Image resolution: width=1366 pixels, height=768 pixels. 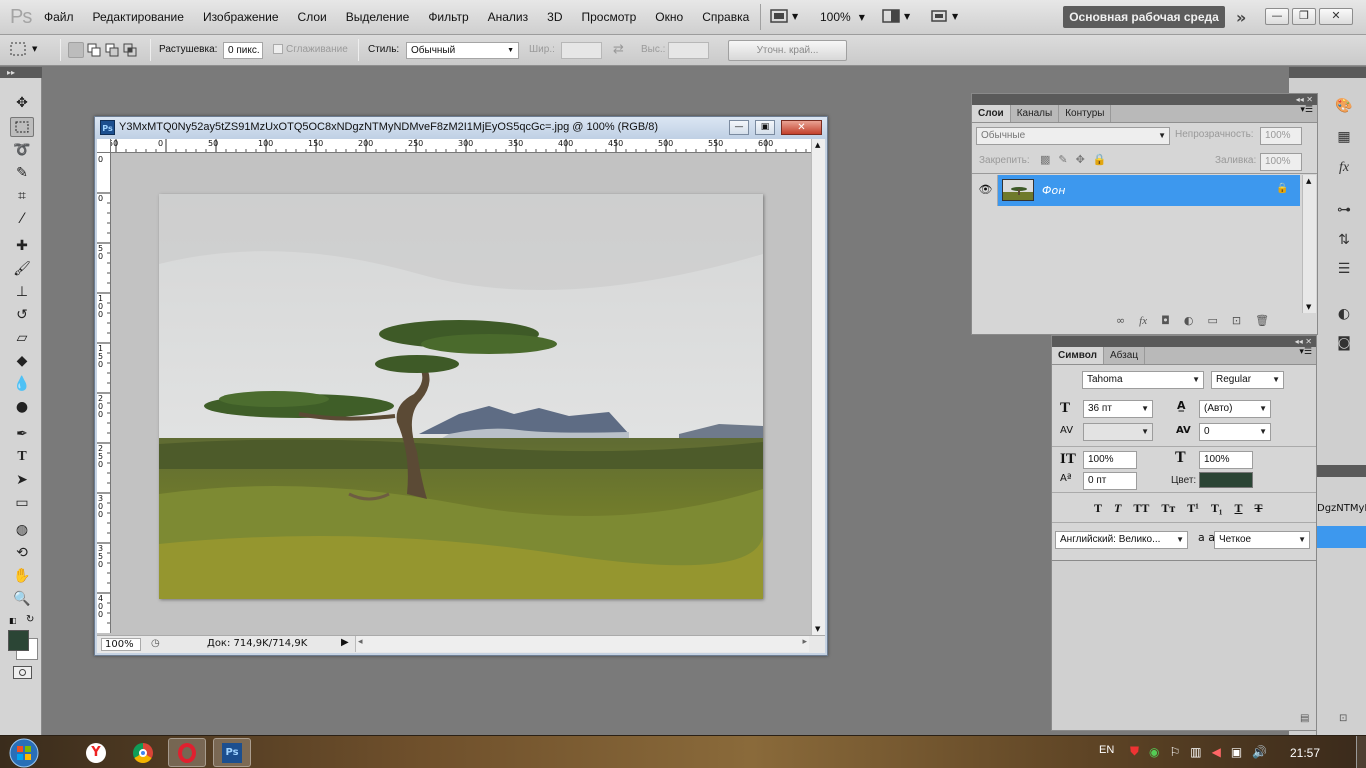 I want to click on screen-mode-button: ▼, so click(x=784, y=16).